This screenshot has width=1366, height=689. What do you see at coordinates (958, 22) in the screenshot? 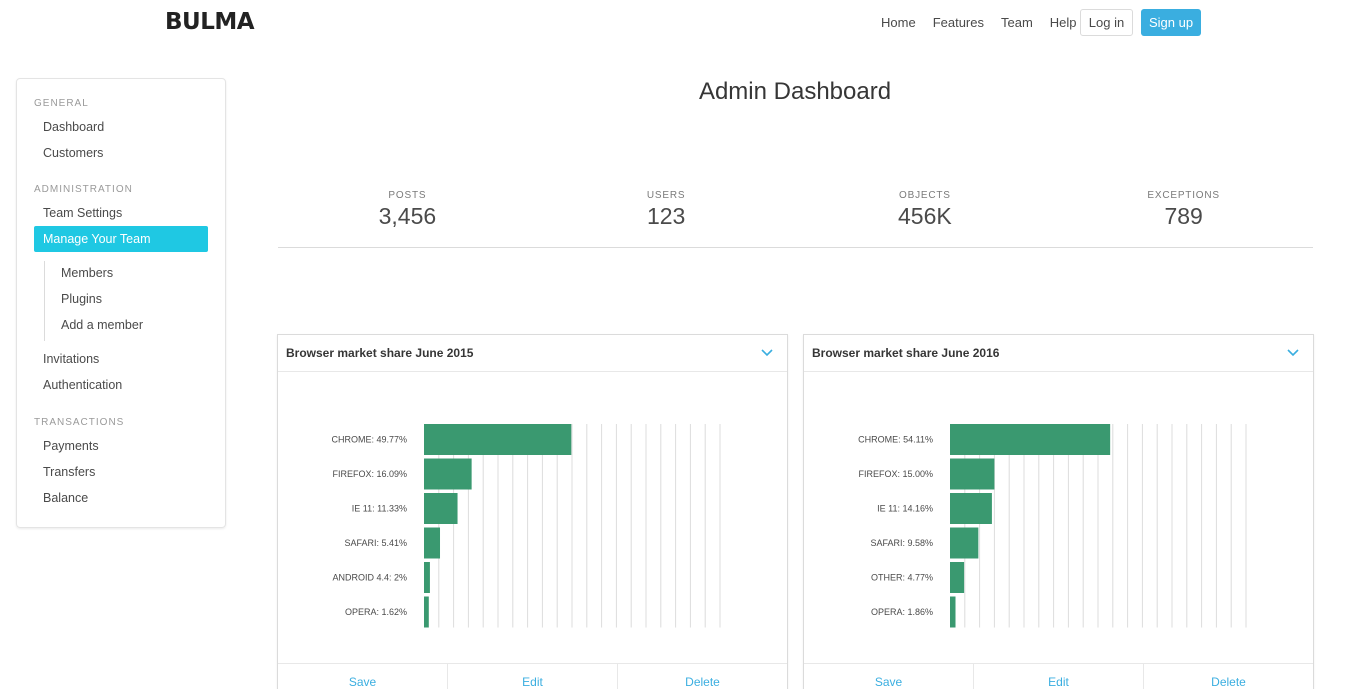
I see `nav-features-link: Features` at bounding box center [958, 22].